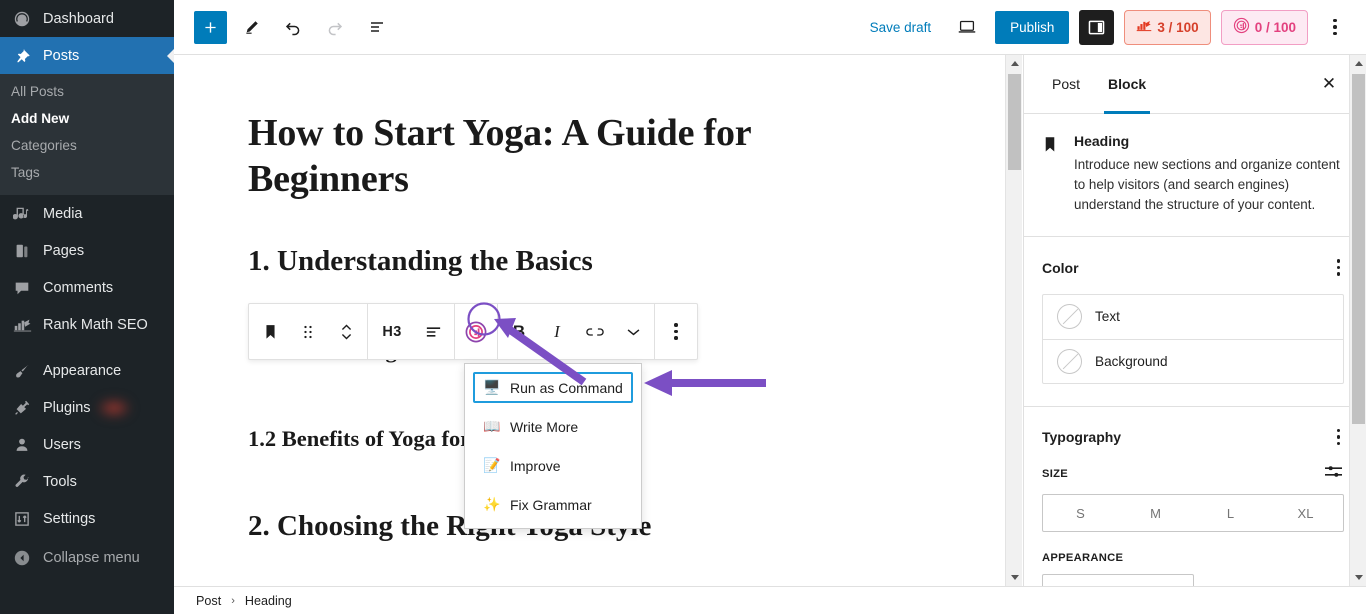 The image size is (1366, 614). I want to click on more-options-button, so click(1335, 27).